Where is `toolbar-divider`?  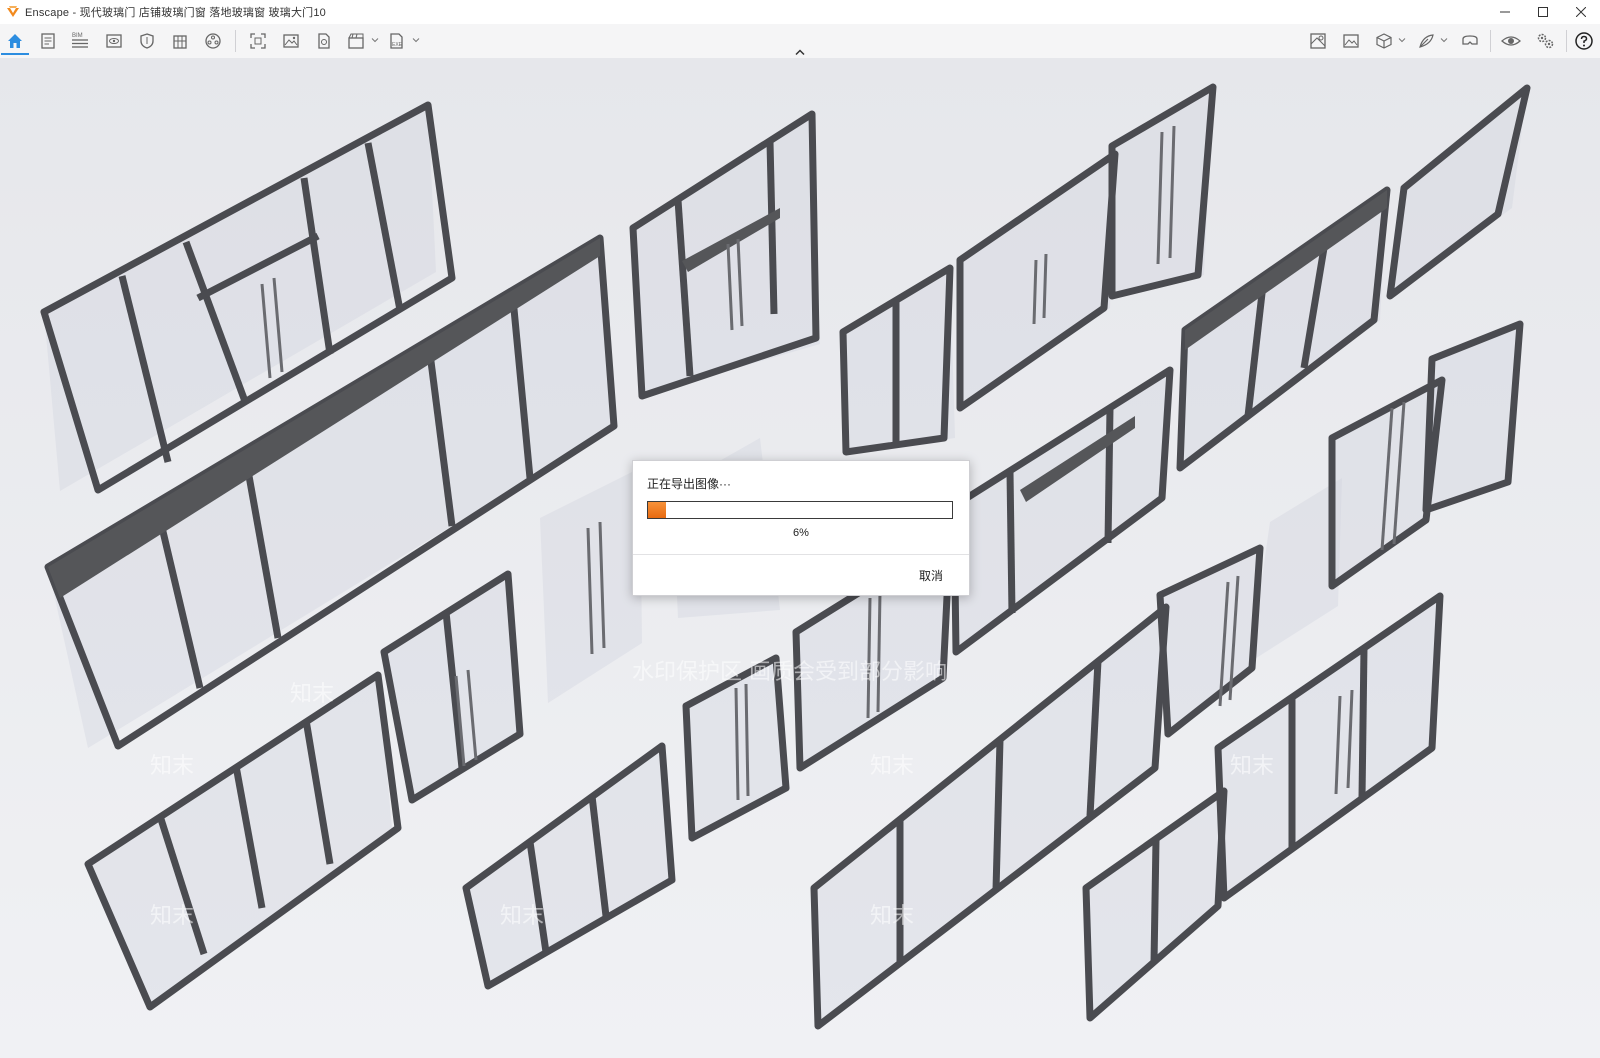
toolbar-divider is located at coordinates (235, 41).